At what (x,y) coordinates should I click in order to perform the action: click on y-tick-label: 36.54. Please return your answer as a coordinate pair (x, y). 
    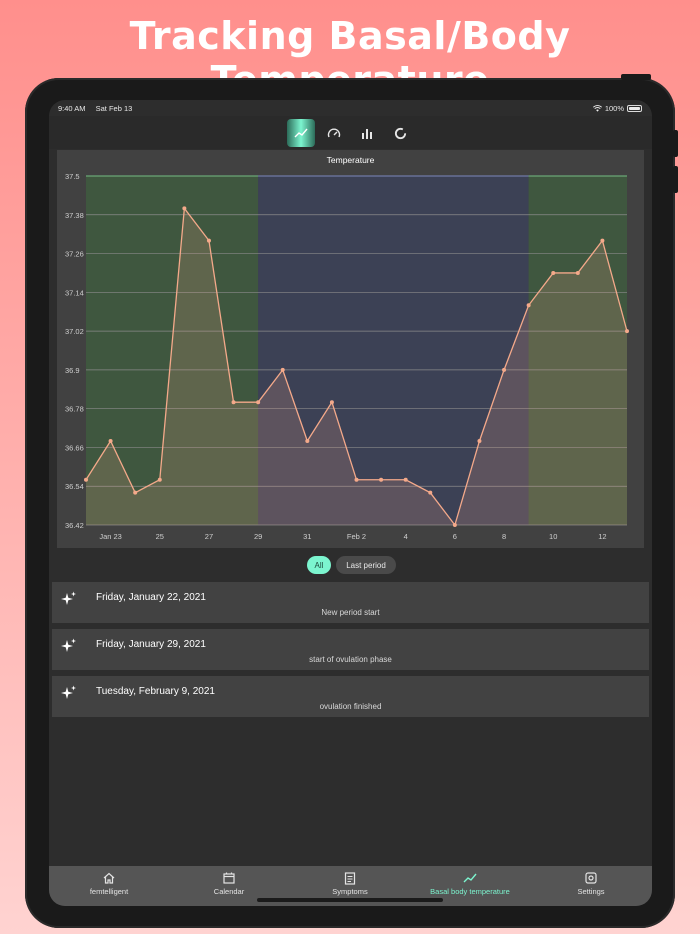
    Looking at the image, I should click on (74, 486).